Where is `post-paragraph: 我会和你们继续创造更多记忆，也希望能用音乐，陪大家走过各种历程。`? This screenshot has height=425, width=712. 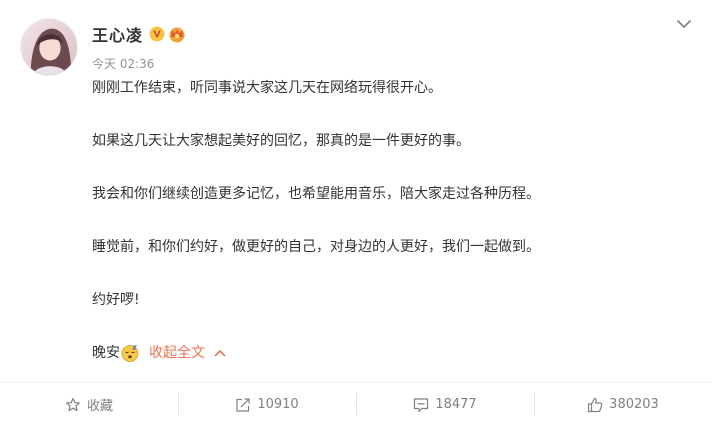
post-paragraph: 我会和你们继续创造更多记忆，也希望能用音乐，陪大家走过各种历程。 is located at coordinates (316, 194).